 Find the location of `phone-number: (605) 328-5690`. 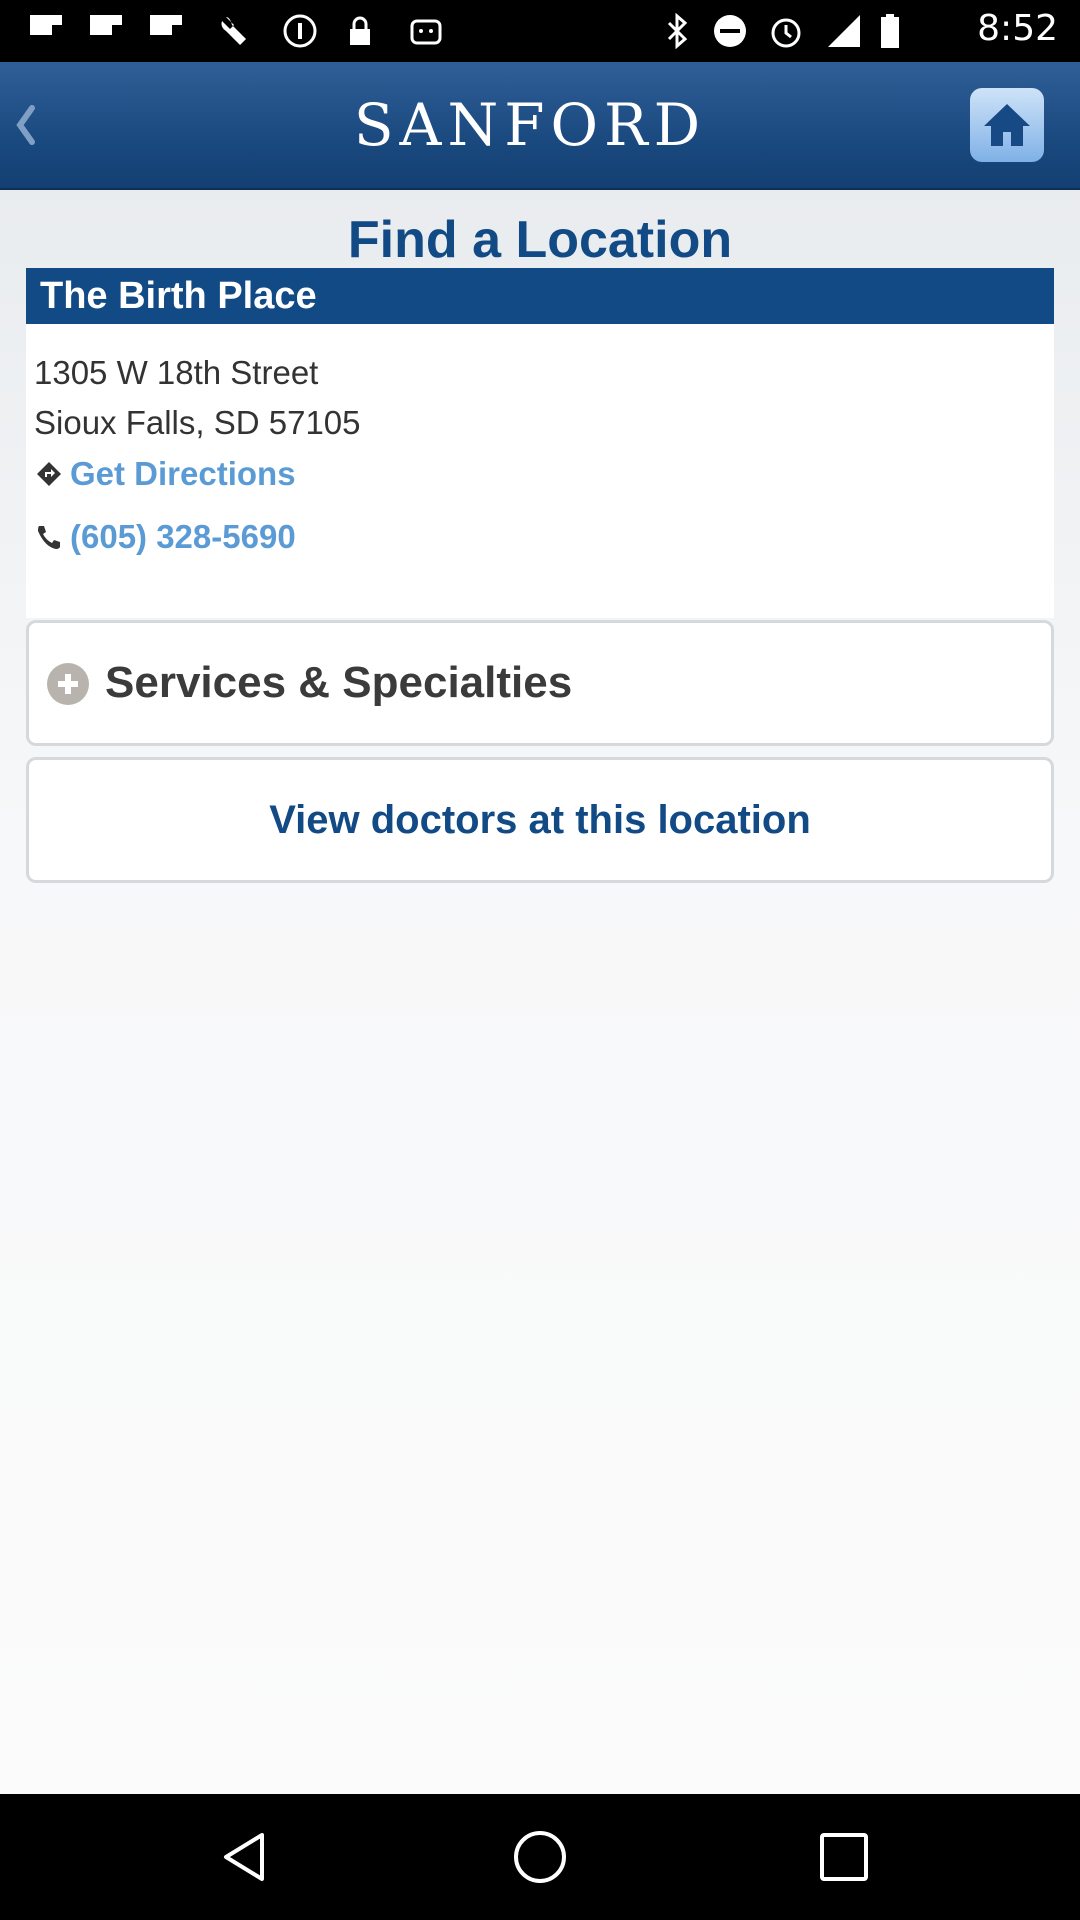

phone-number: (605) 328-5690 is located at coordinates (183, 536).